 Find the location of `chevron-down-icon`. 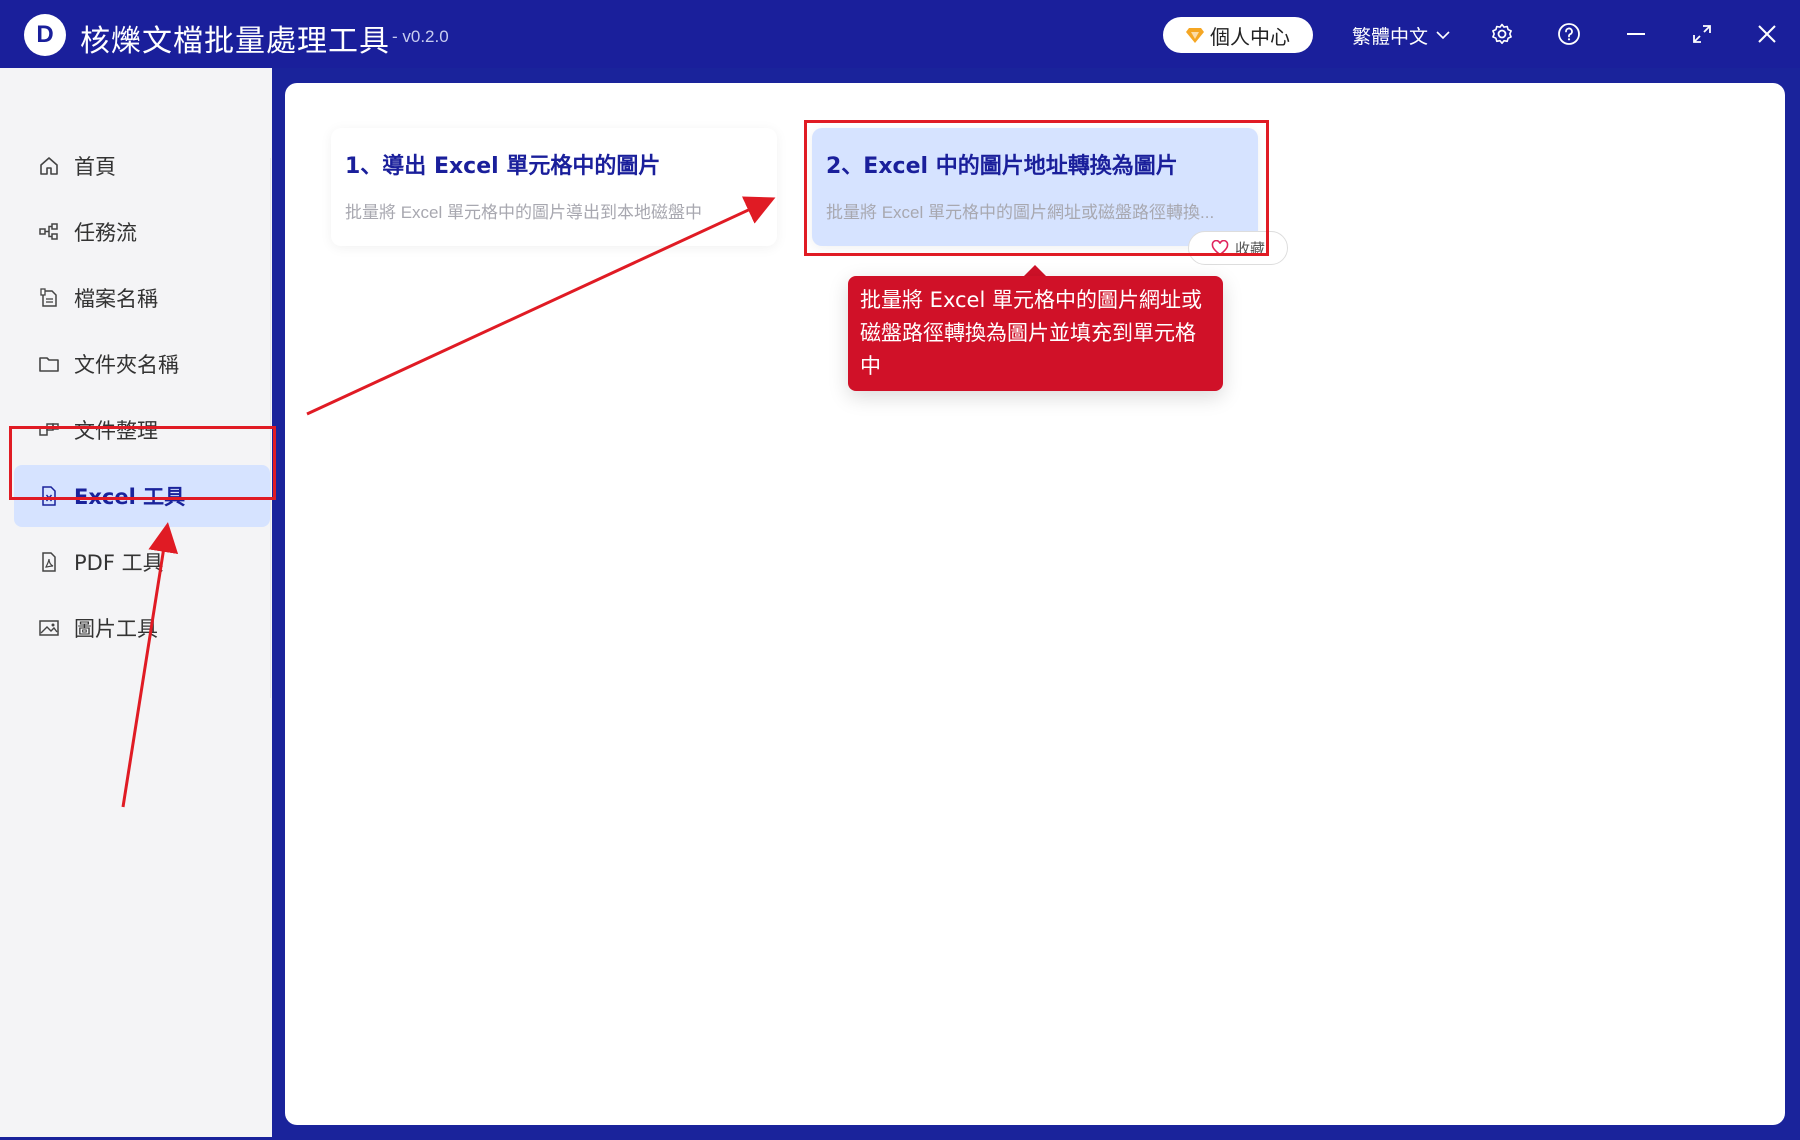

chevron-down-icon is located at coordinates (1443, 35).